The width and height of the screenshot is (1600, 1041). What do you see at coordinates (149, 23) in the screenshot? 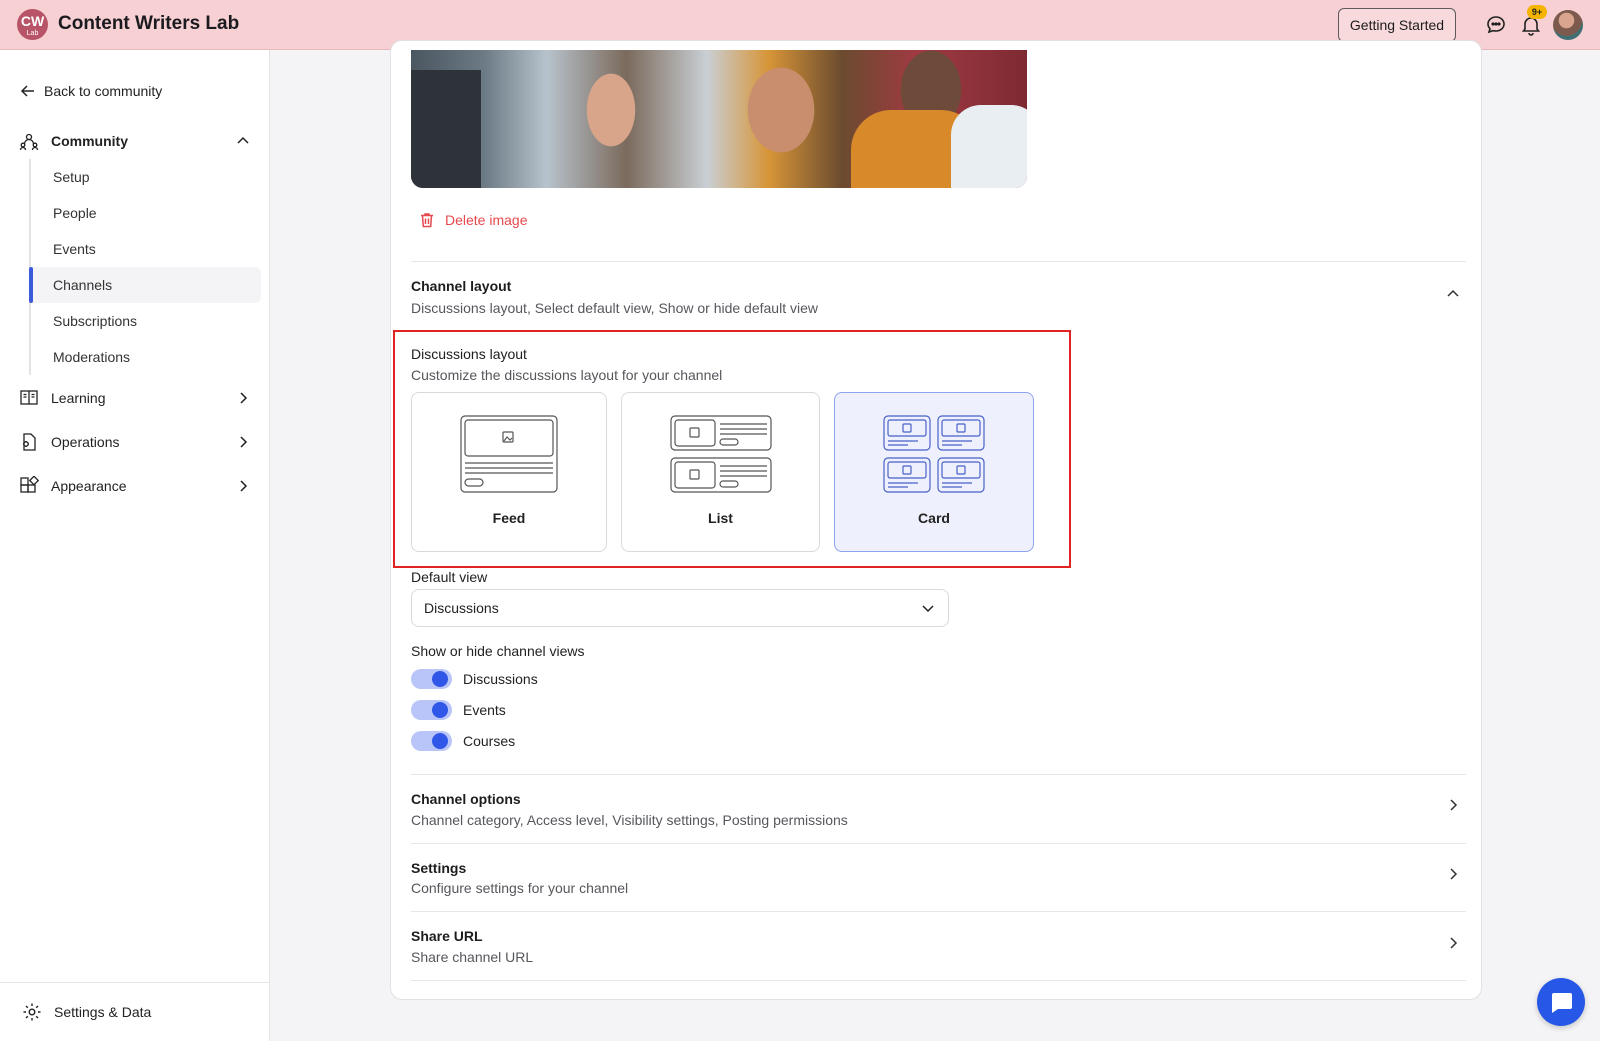
I see `app-title: Content Writers Lab` at bounding box center [149, 23].